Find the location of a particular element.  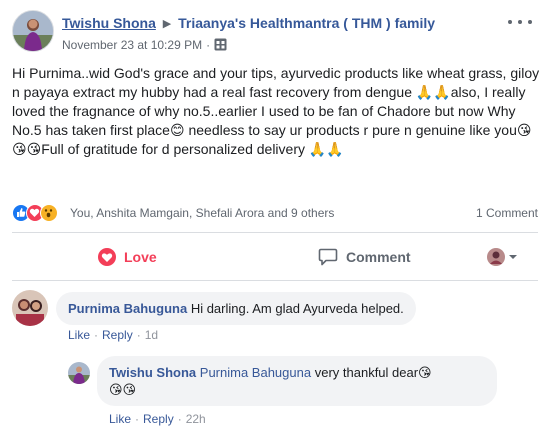

reaction-icons is located at coordinates (42, 213).